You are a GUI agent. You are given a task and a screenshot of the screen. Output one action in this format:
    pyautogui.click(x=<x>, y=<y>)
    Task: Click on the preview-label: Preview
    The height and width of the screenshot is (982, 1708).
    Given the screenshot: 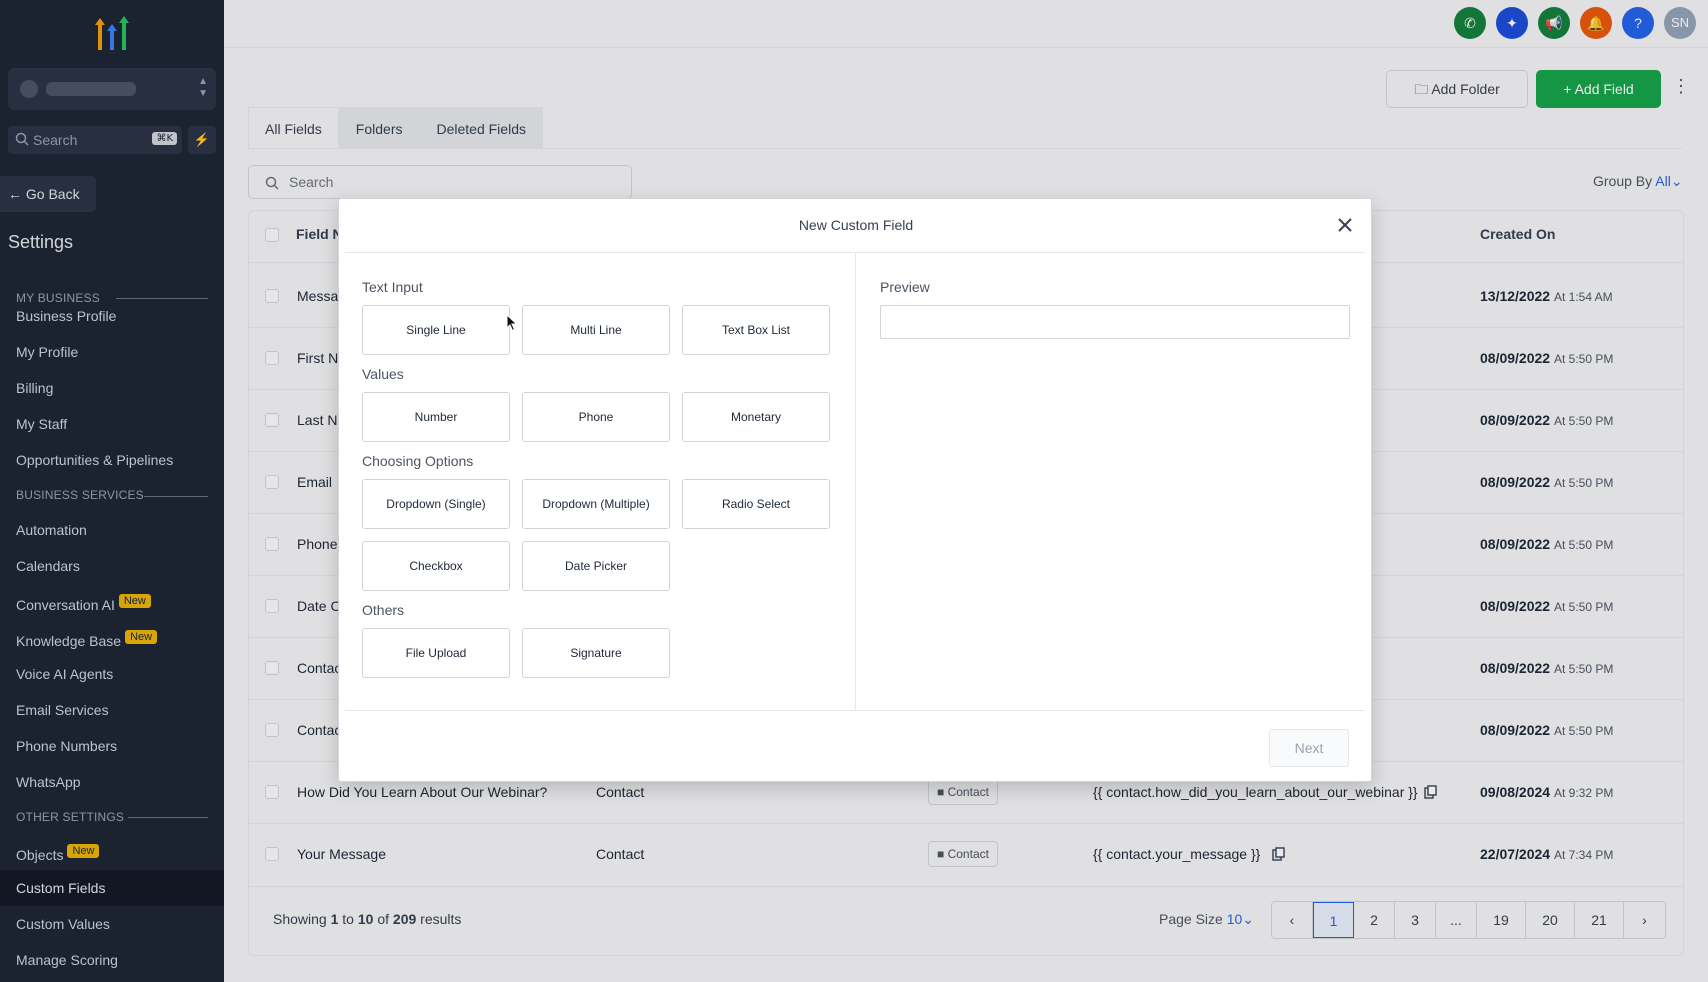 What is the action you would take?
    pyautogui.click(x=905, y=287)
    